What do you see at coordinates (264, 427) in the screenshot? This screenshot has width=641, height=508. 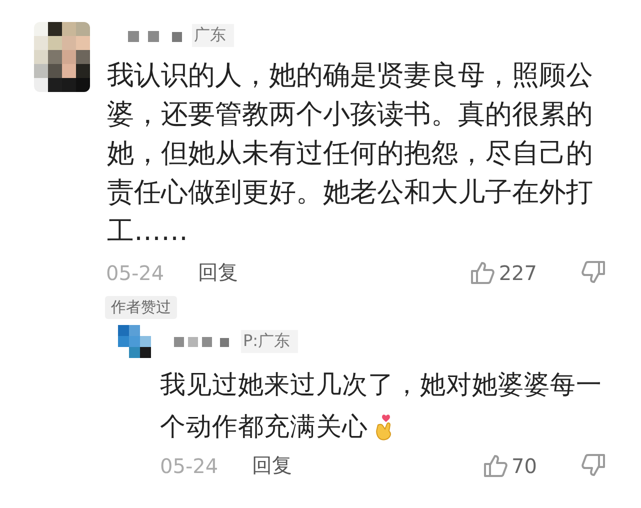 I see `reply-text: 个动作都充满关心` at bounding box center [264, 427].